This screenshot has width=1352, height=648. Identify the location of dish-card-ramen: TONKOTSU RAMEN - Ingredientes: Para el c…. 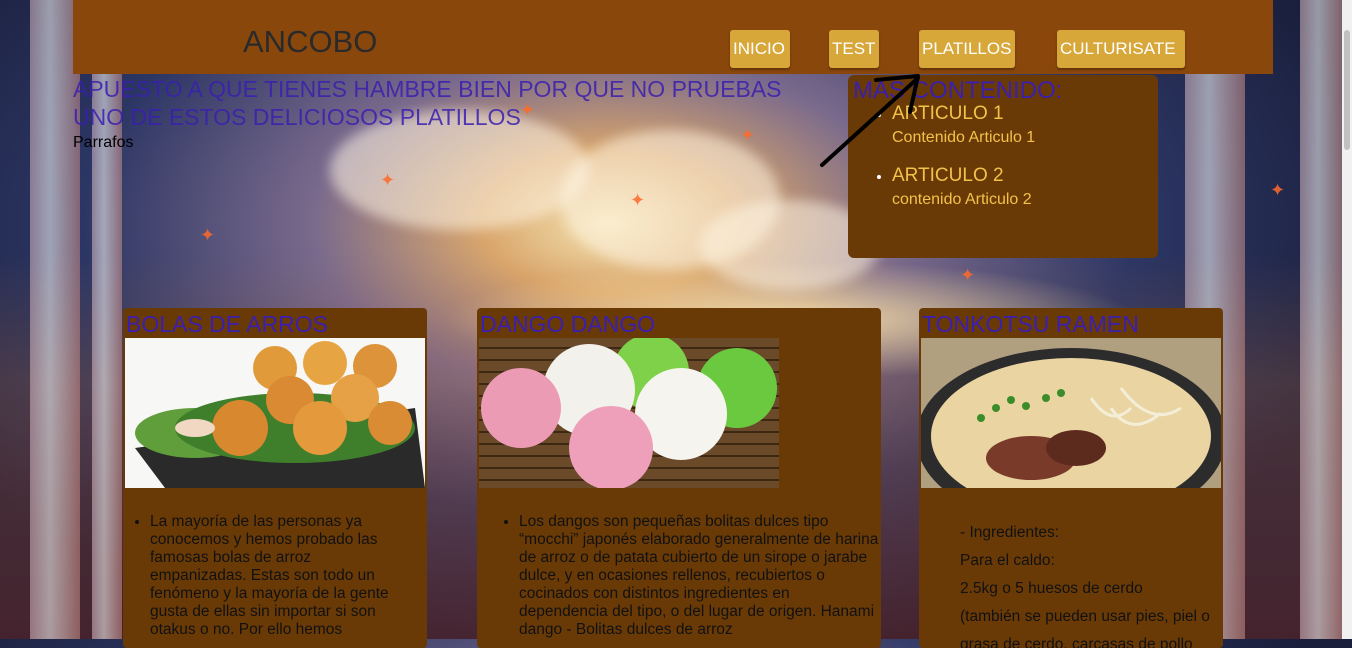
(1071, 478).